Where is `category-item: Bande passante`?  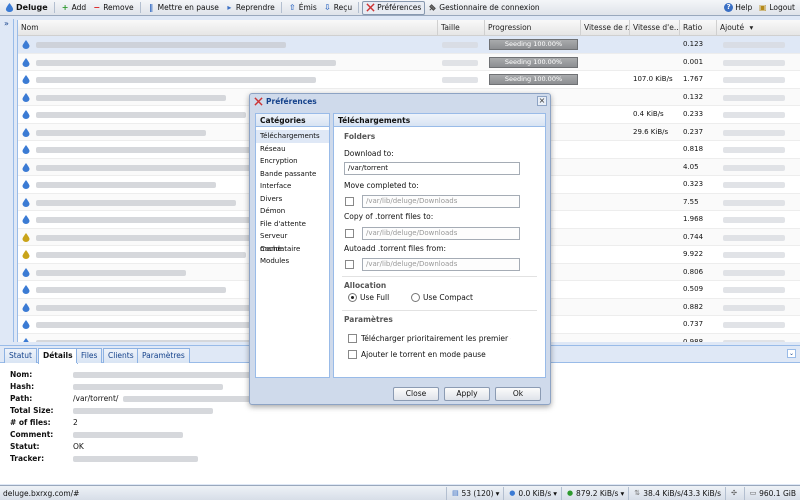 category-item: Bande passante is located at coordinates (292, 174).